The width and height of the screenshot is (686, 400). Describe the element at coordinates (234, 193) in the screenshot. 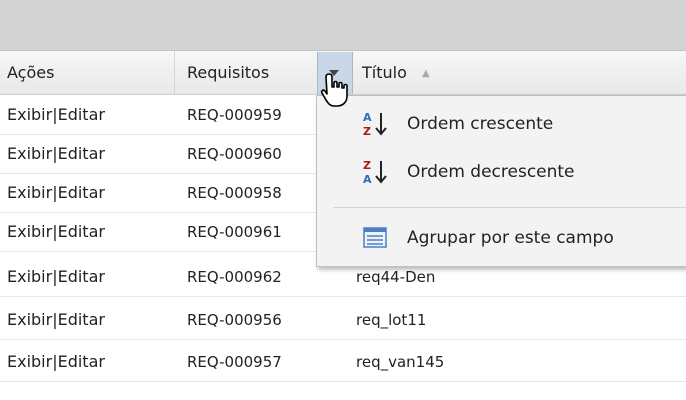

I see `requirement-id: REQ-000958` at that location.